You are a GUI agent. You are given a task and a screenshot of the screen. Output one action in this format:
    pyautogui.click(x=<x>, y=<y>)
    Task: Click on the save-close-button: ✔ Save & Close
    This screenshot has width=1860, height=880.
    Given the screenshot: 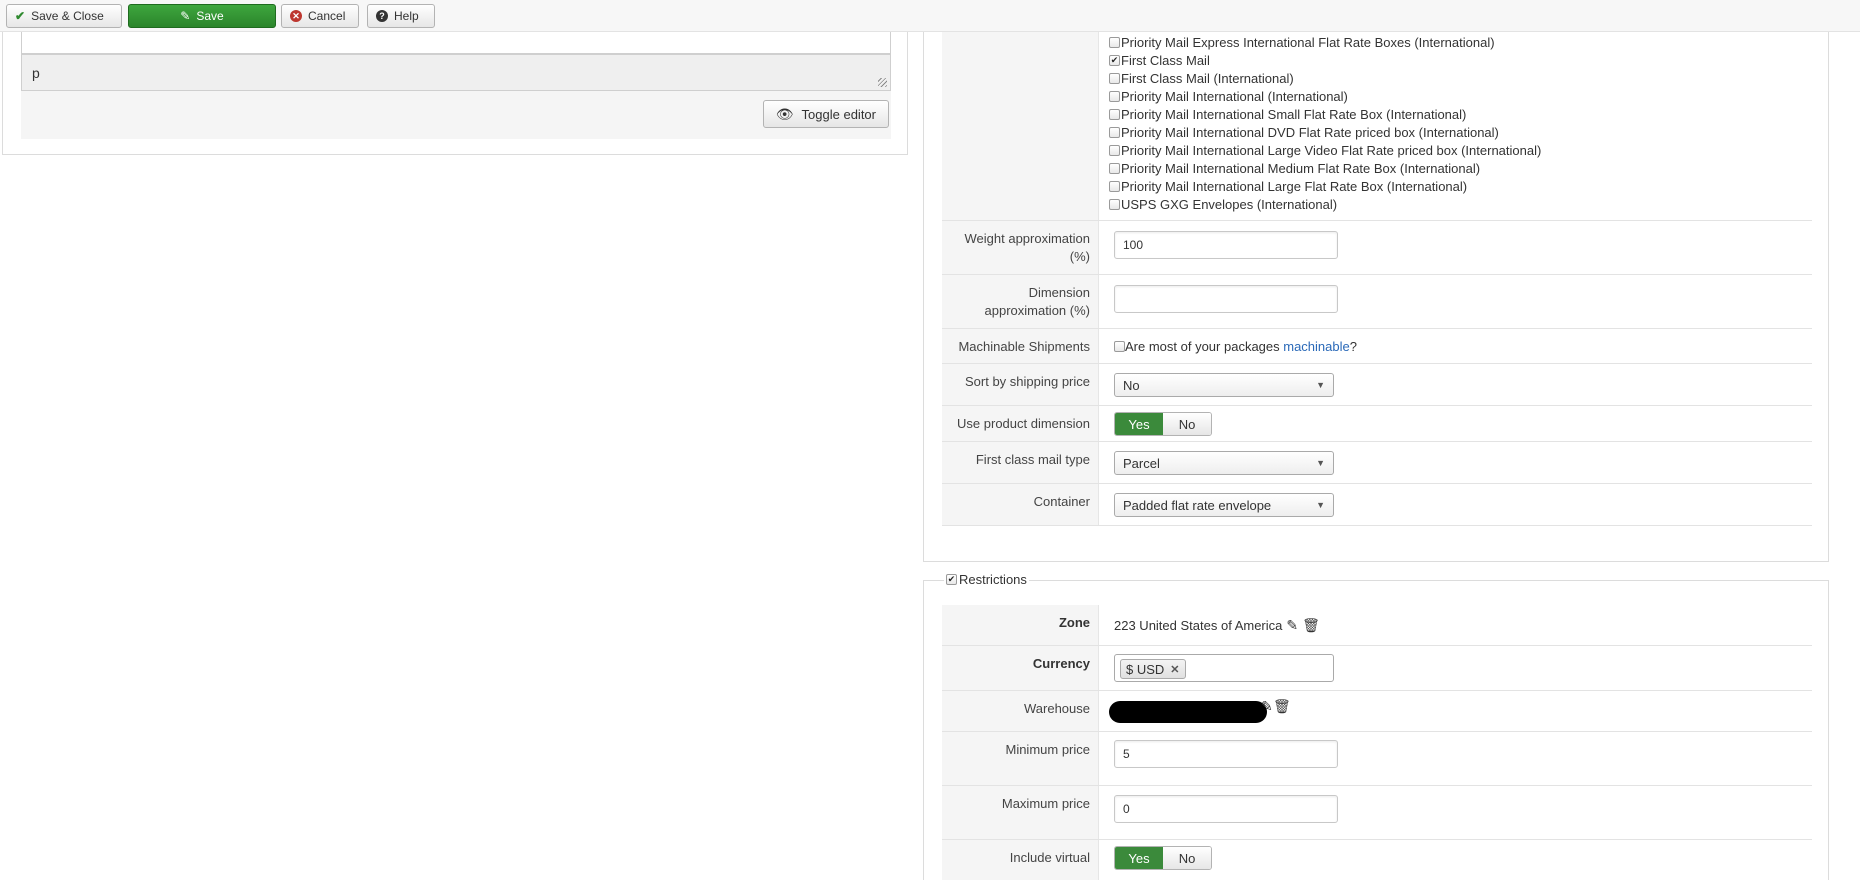 What is the action you would take?
    pyautogui.click(x=64, y=16)
    